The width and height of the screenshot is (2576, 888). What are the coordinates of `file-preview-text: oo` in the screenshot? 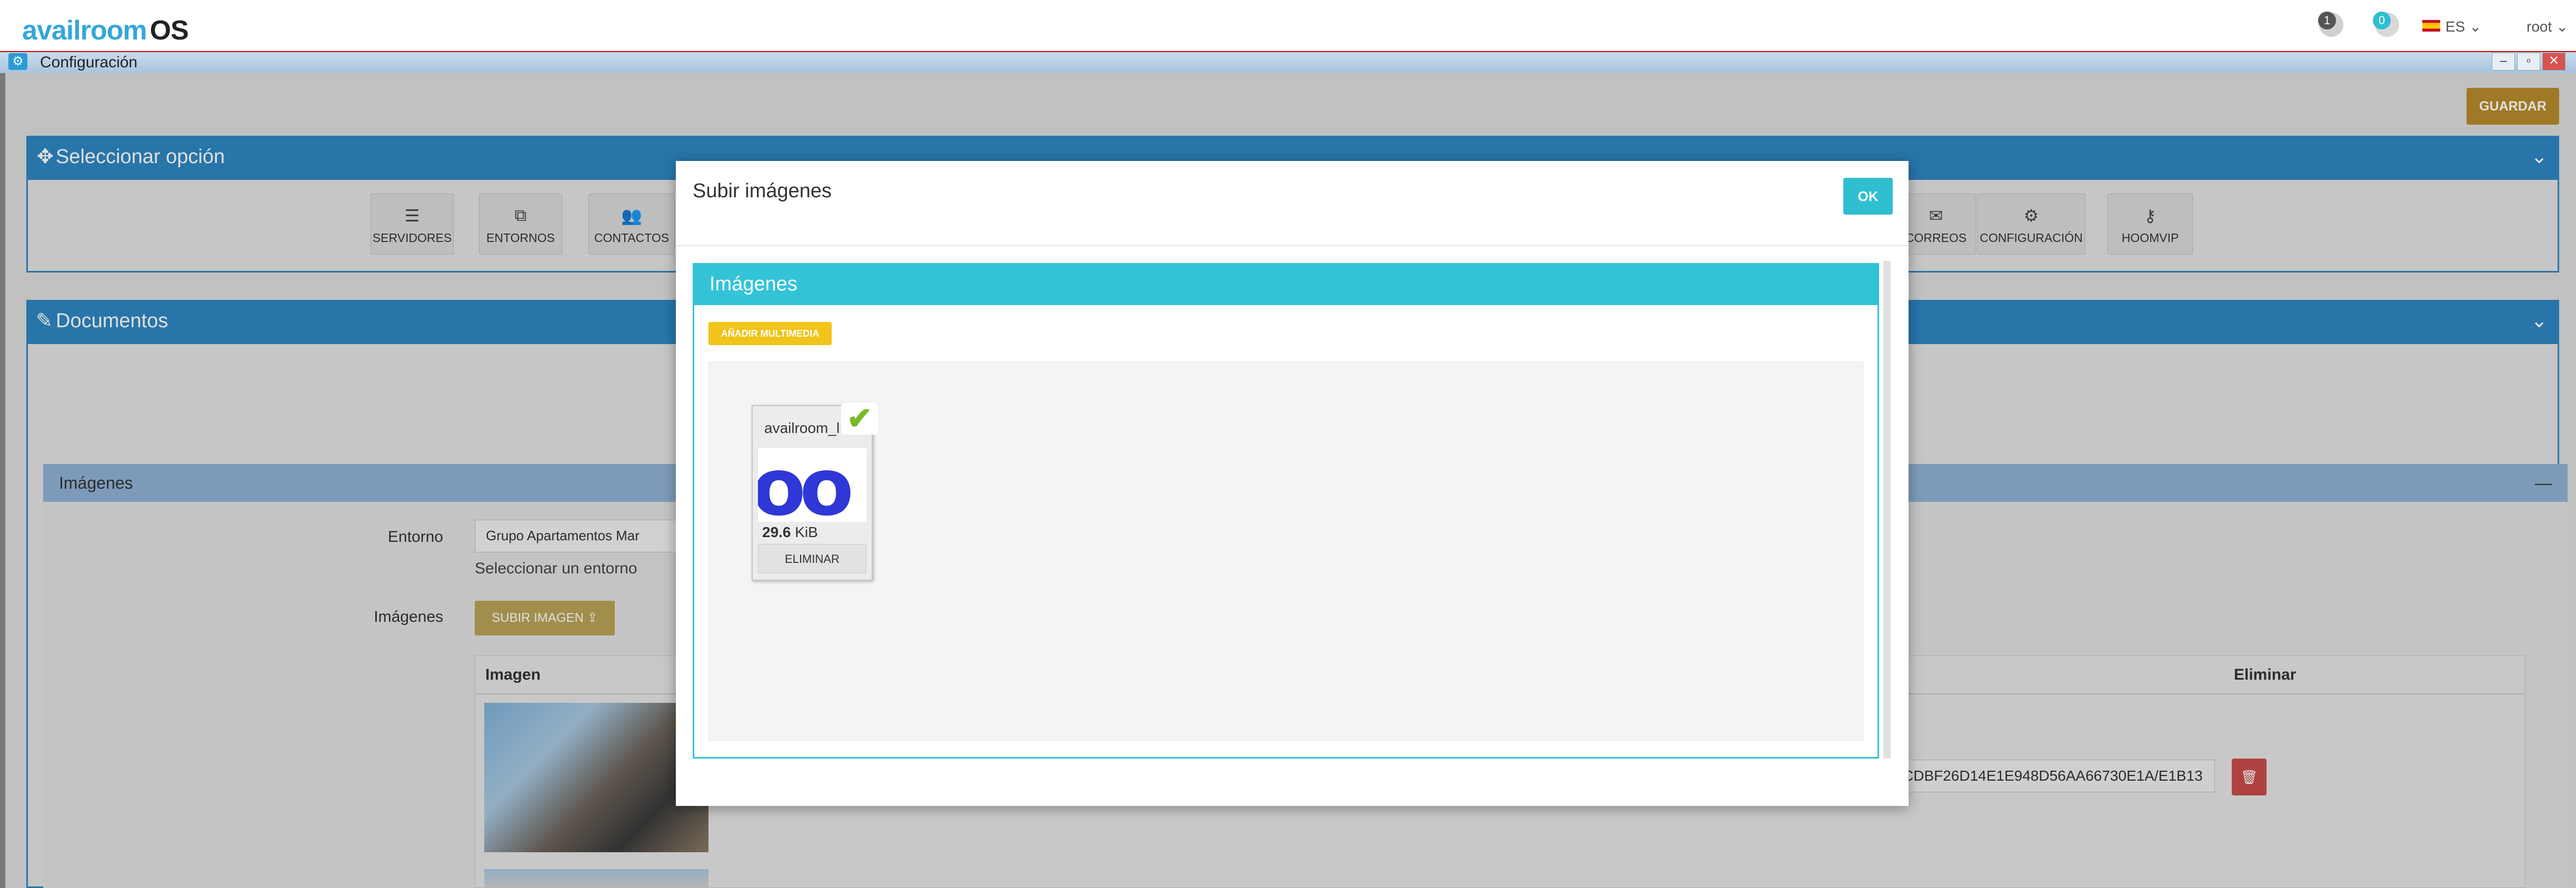 It's located at (806, 485).